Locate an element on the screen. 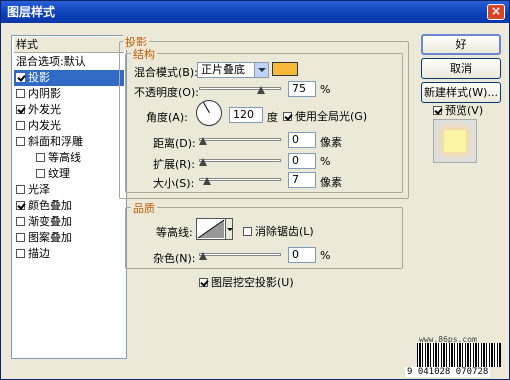 The height and width of the screenshot is (380, 510). style-preview is located at coordinates (455, 141).